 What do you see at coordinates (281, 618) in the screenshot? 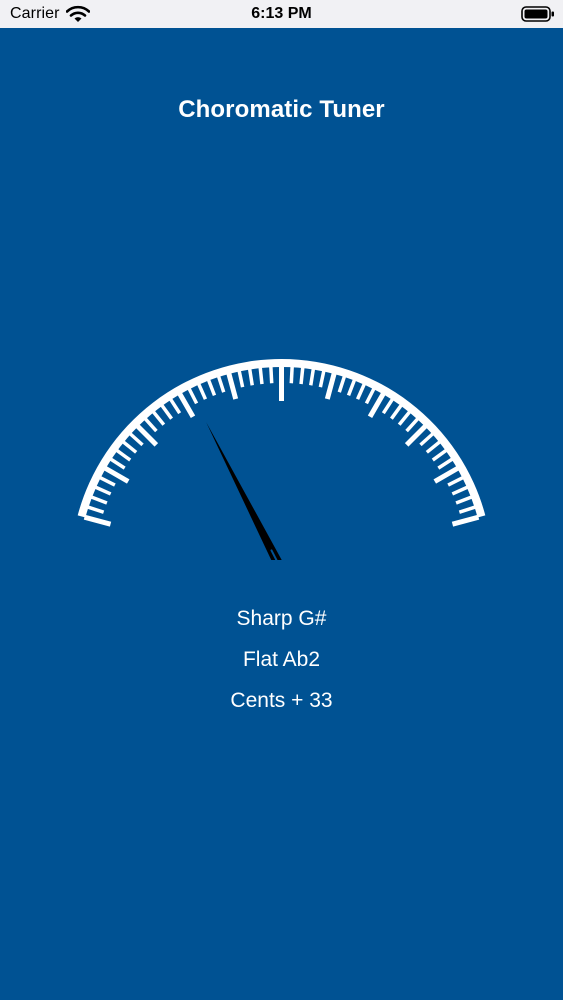
I see `sharp-note-label: Sharp G#` at bounding box center [281, 618].